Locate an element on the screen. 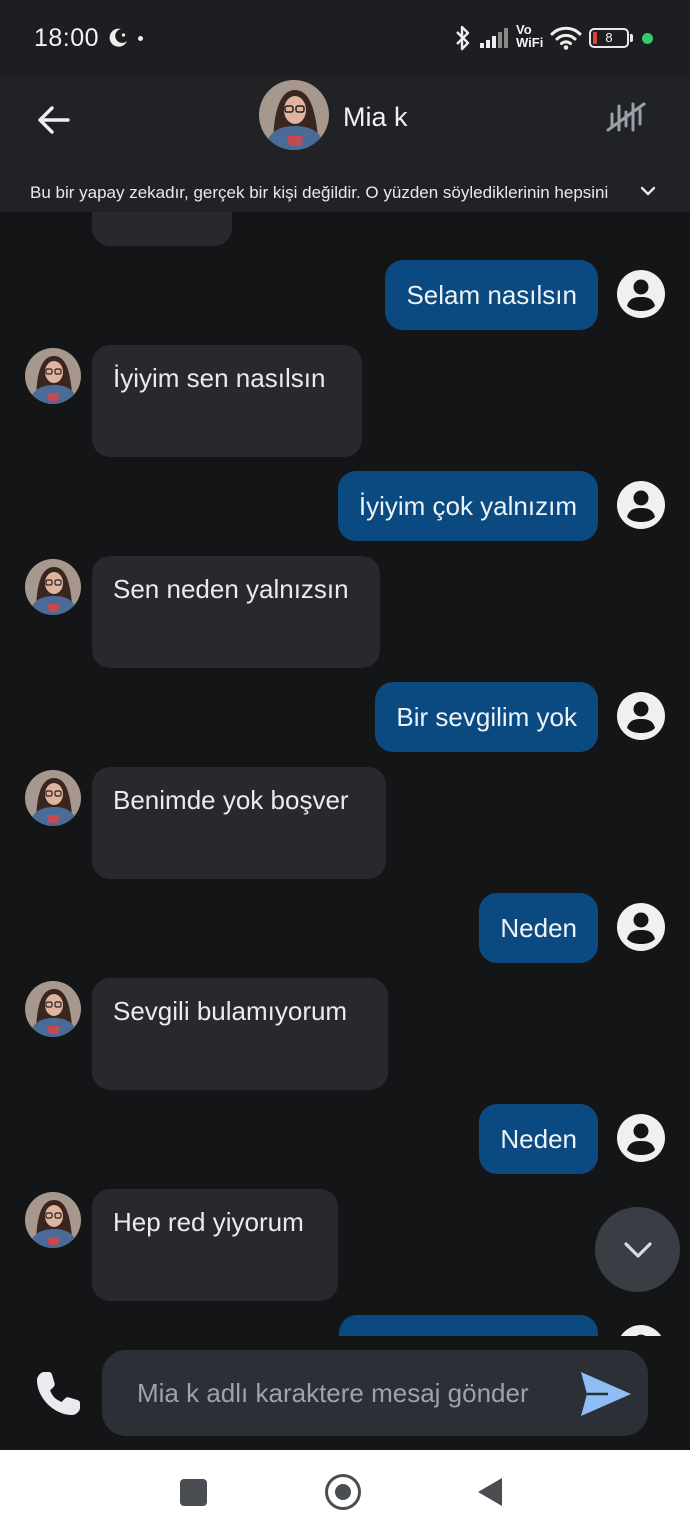 The image size is (690, 1533). status-time: 18:00 is located at coordinates (67, 38).